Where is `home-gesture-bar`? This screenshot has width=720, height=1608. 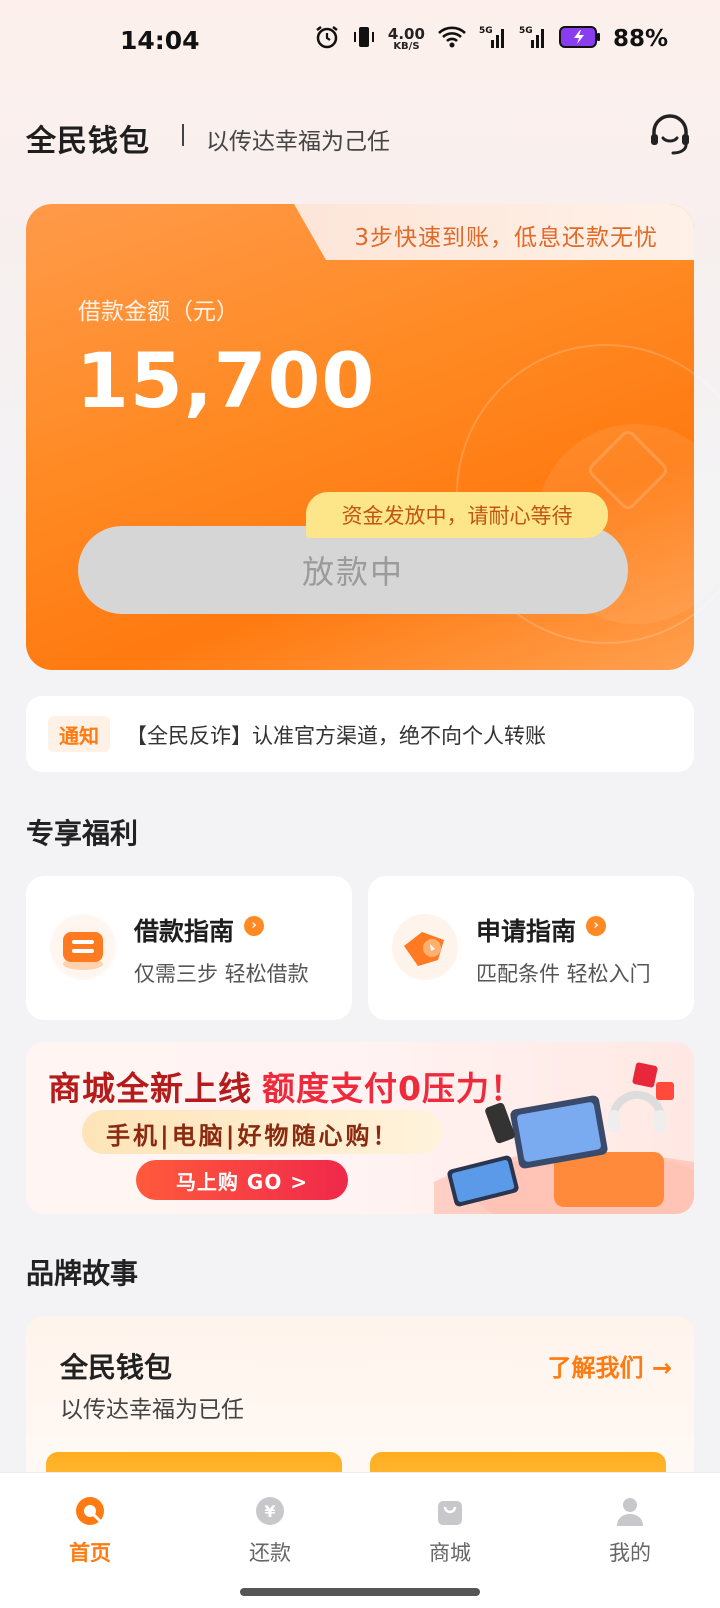
home-gesture-bar is located at coordinates (360, 1592).